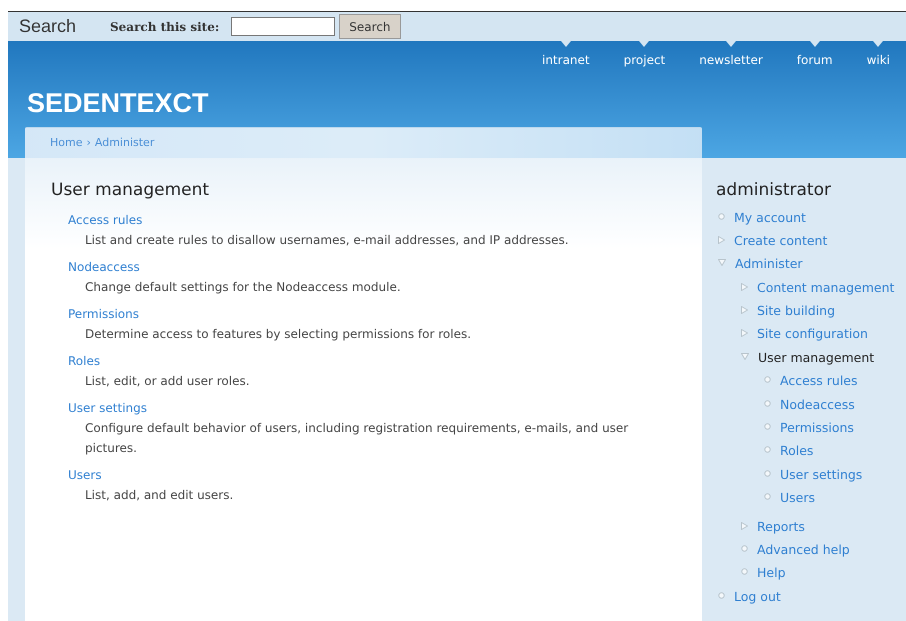 The height and width of the screenshot is (621, 906). Describe the element at coordinates (278, 334) in the screenshot. I see `description: Determine access to features by selecting permissions for roles.` at that location.